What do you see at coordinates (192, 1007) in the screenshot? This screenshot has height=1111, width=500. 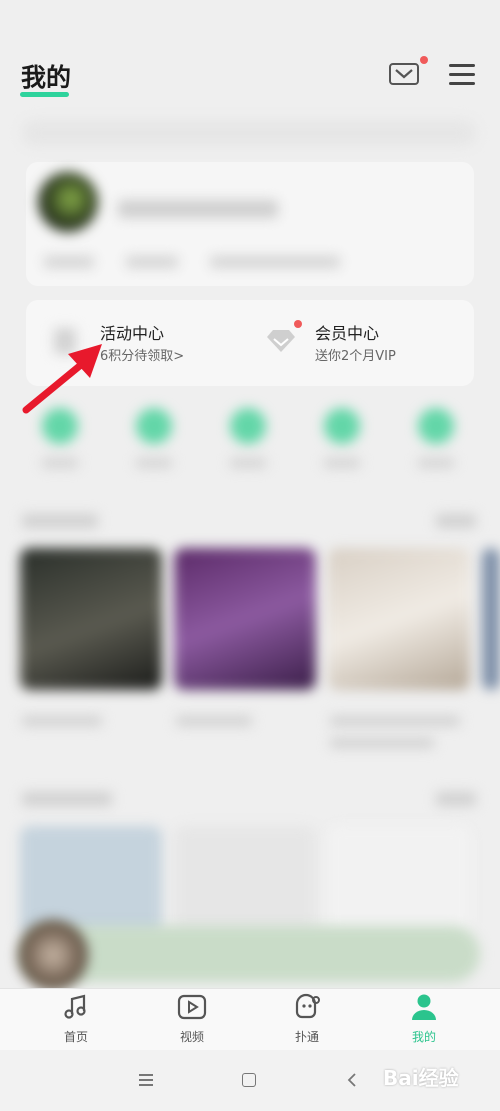 I see `video-play-icon` at bounding box center [192, 1007].